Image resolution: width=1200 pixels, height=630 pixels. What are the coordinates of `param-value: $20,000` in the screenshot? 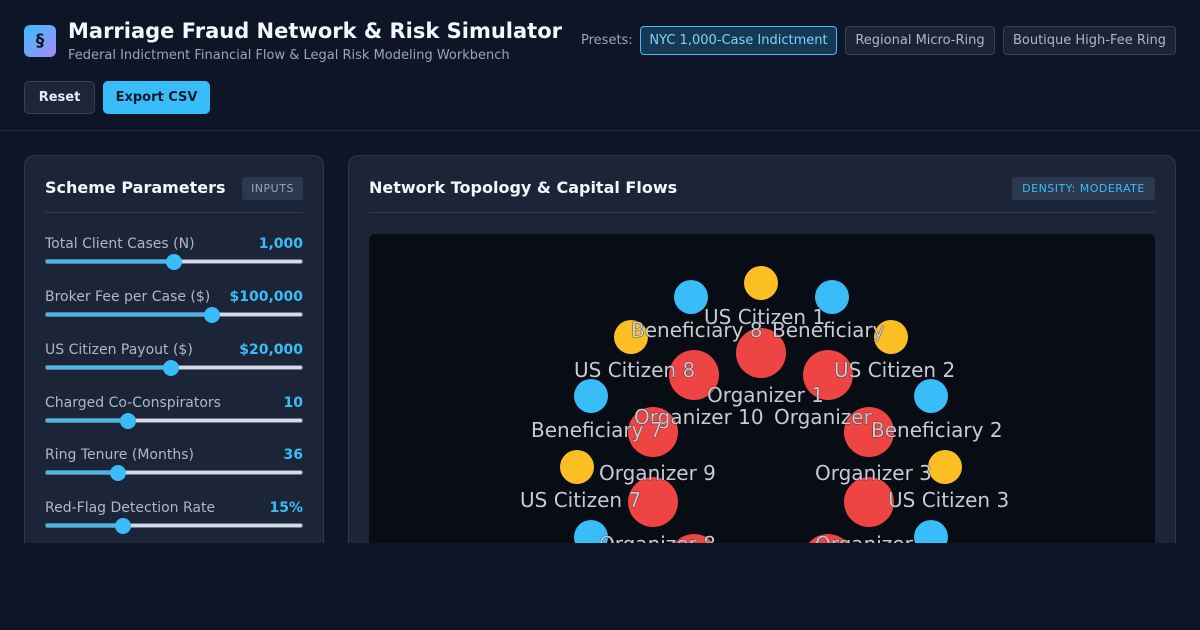 It's located at (271, 350).